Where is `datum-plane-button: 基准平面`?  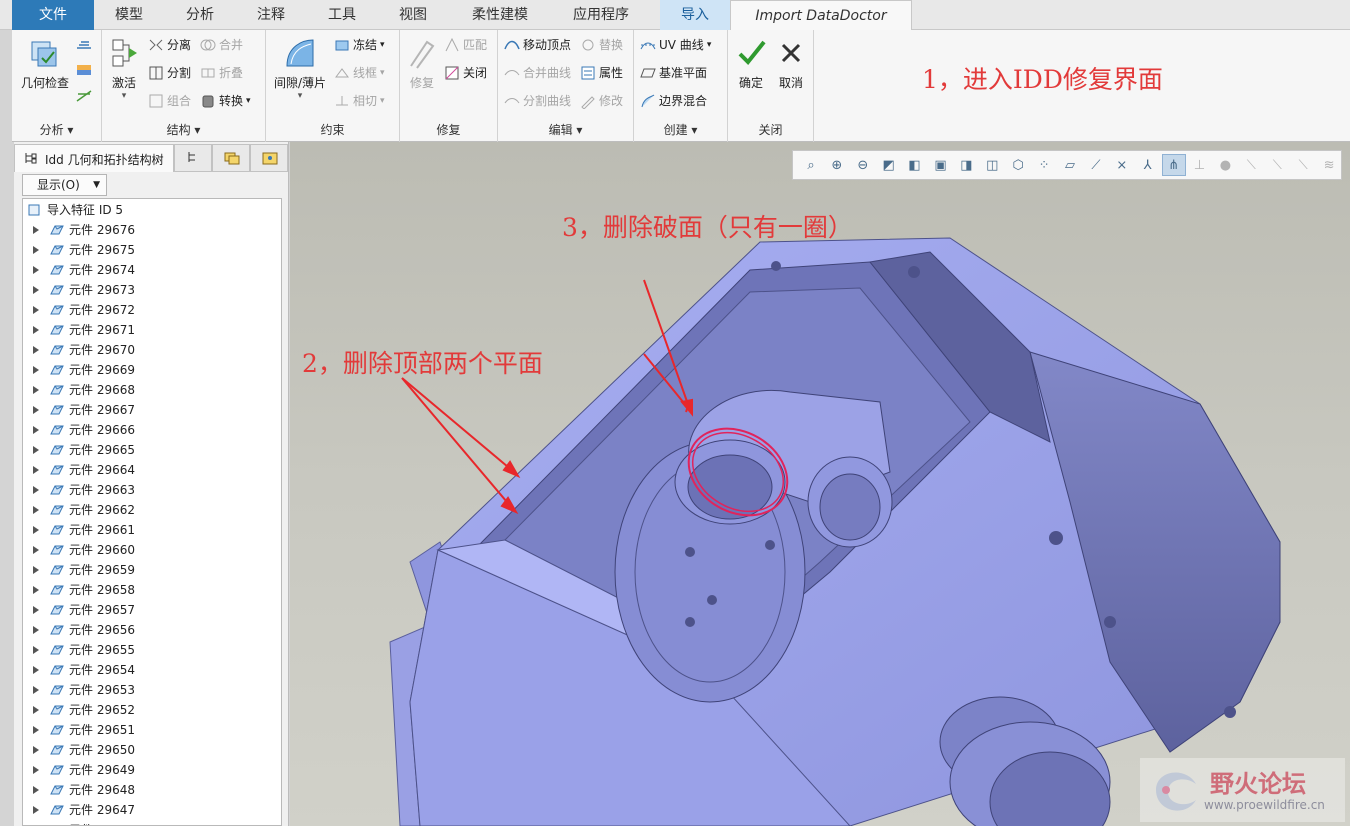
datum-plane-button: 基准平面 is located at coordinates (673, 72).